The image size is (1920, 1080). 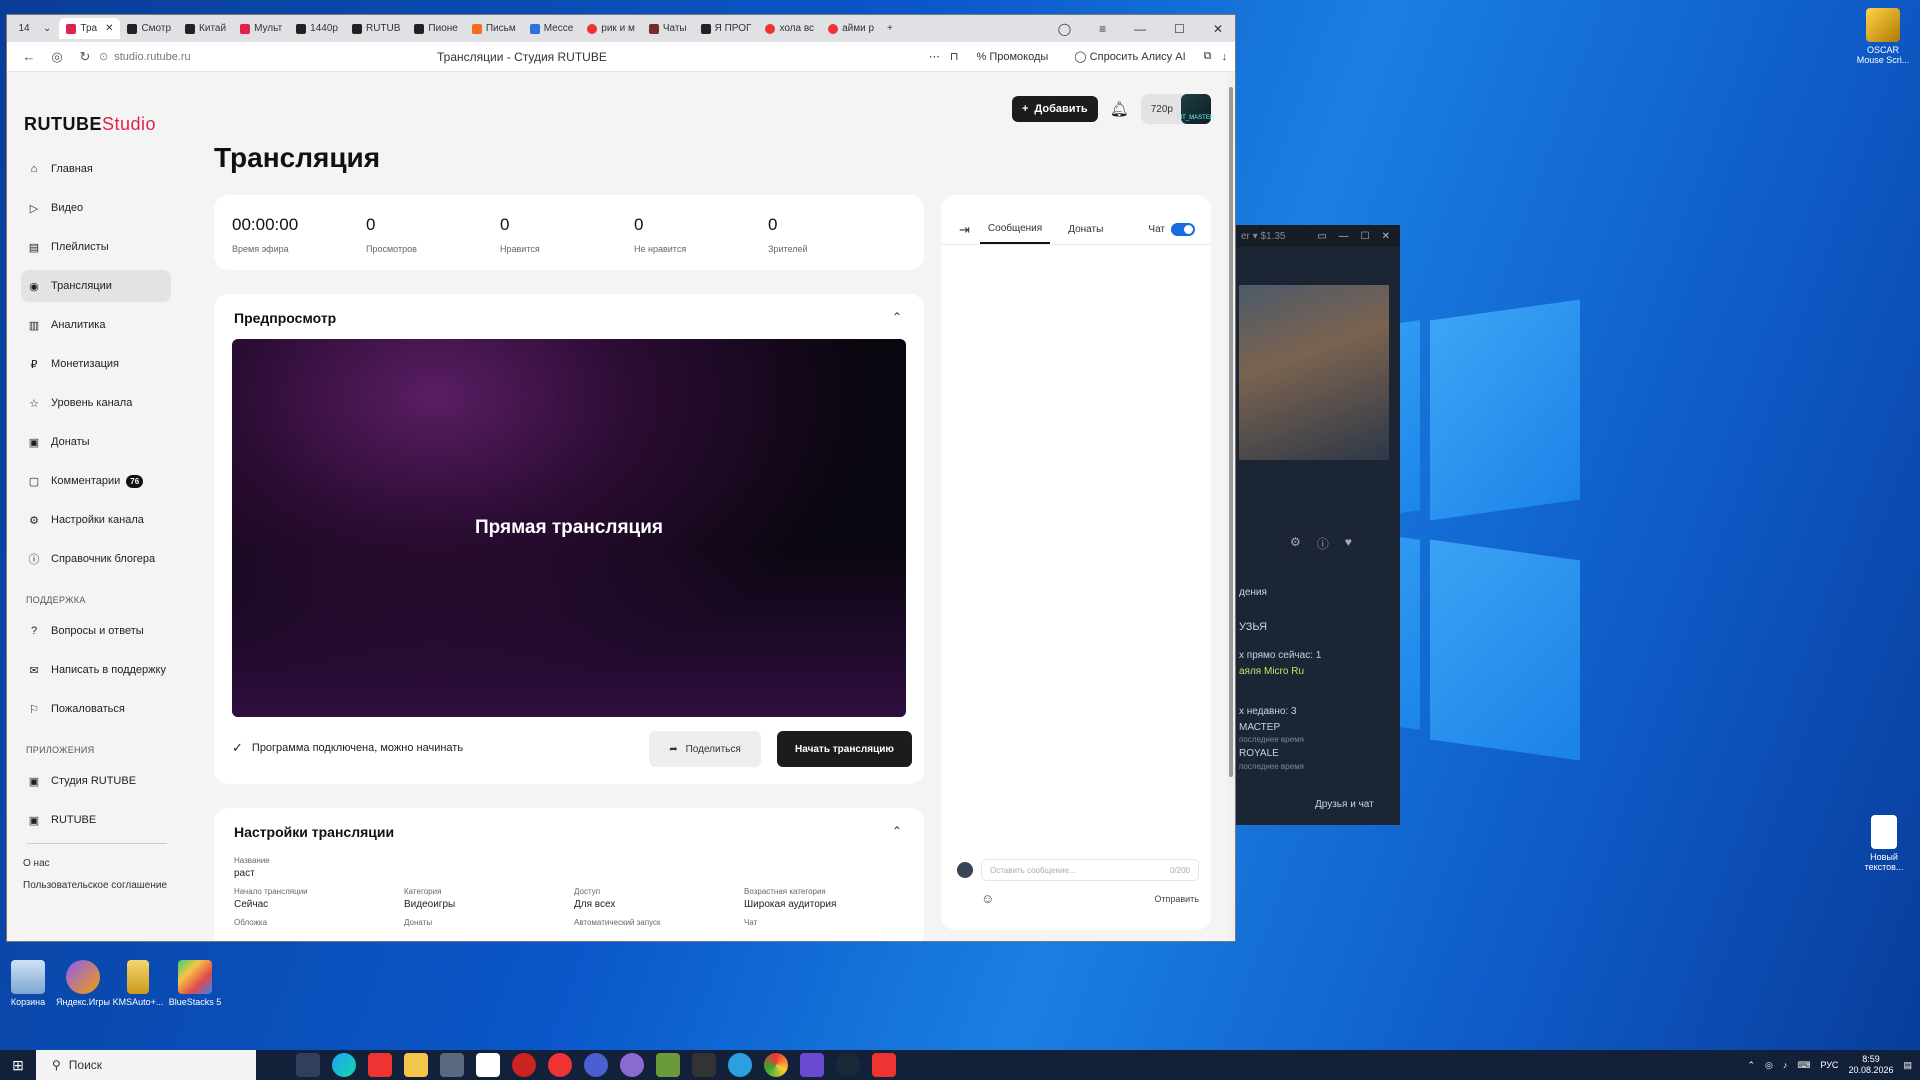 I want to click on send-button: Отправить, so click(x=1176, y=899).